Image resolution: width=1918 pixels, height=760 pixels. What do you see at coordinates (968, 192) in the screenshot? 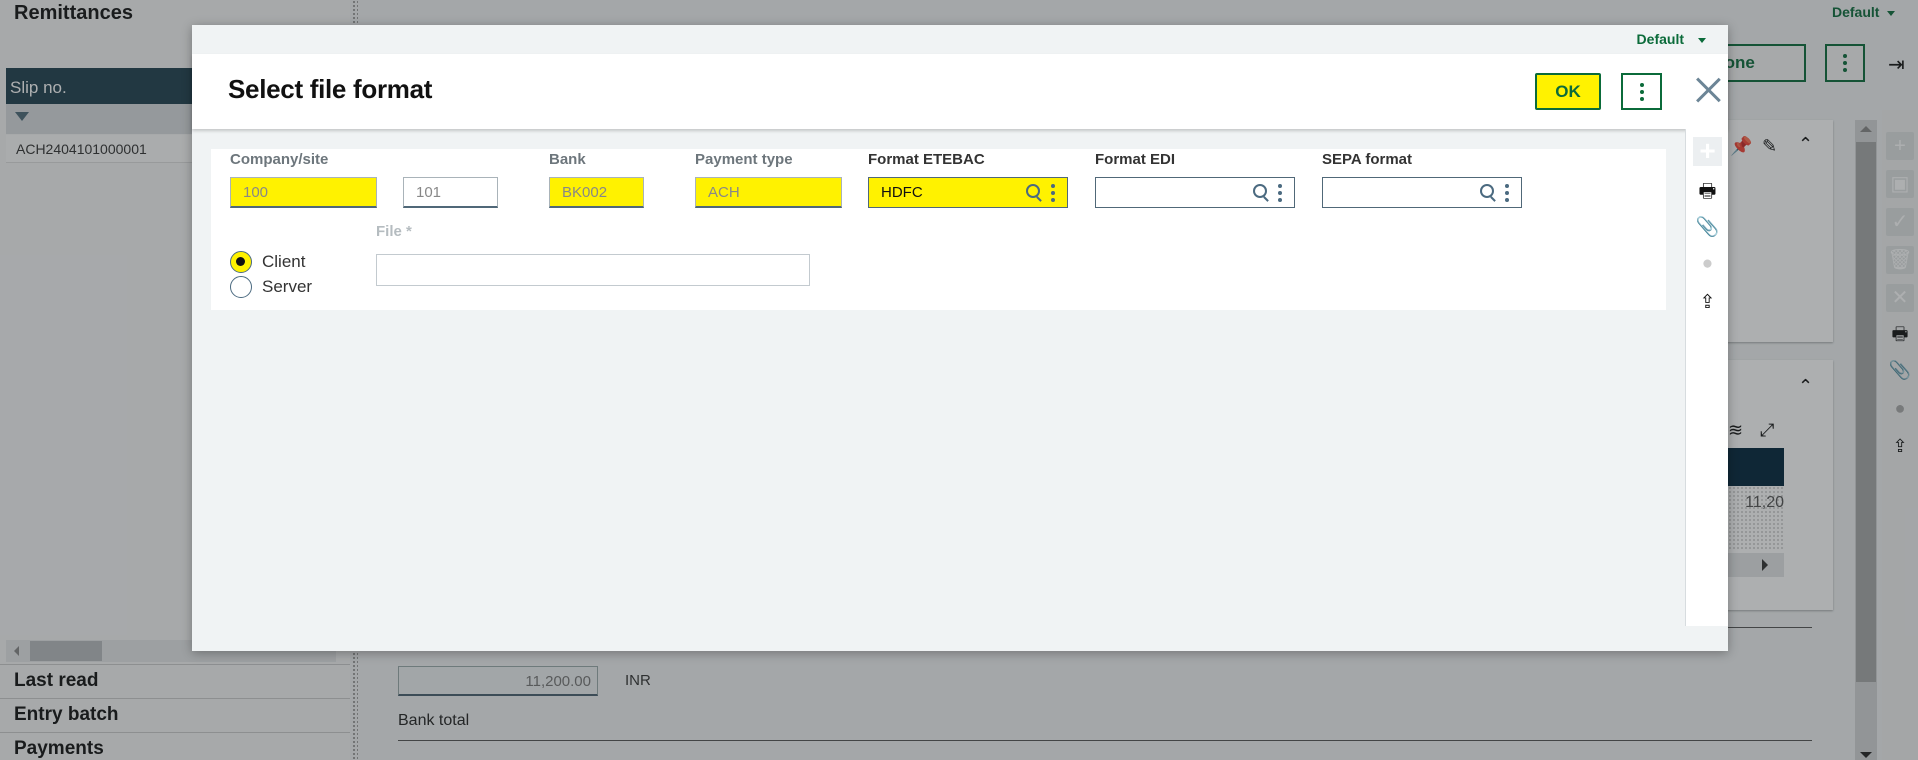
I see `format-etebac-field: HDFC` at bounding box center [968, 192].